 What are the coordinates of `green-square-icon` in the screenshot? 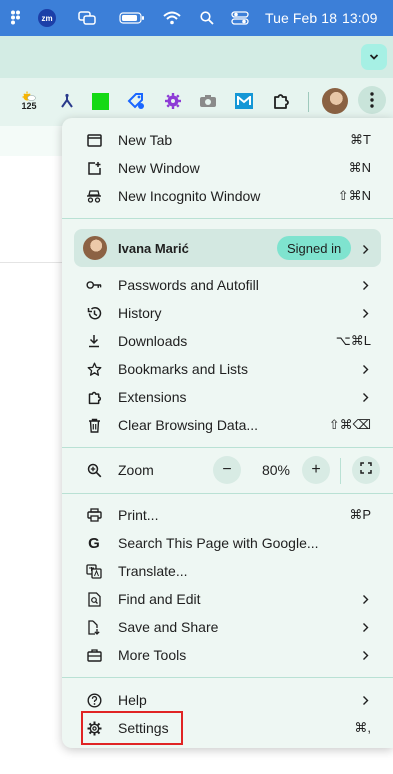 It's located at (100, 101).